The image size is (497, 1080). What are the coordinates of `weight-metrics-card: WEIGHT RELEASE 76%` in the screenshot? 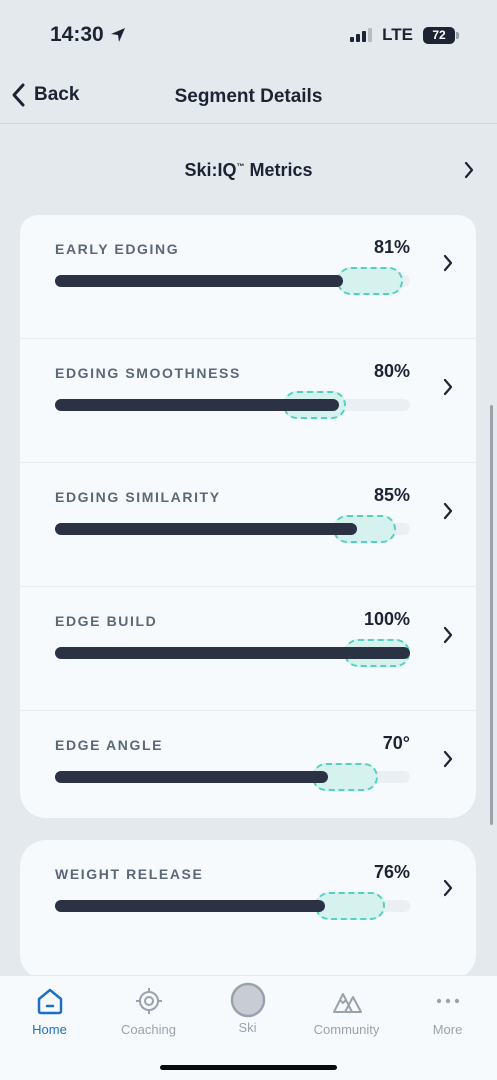 It's located at (248, 910).